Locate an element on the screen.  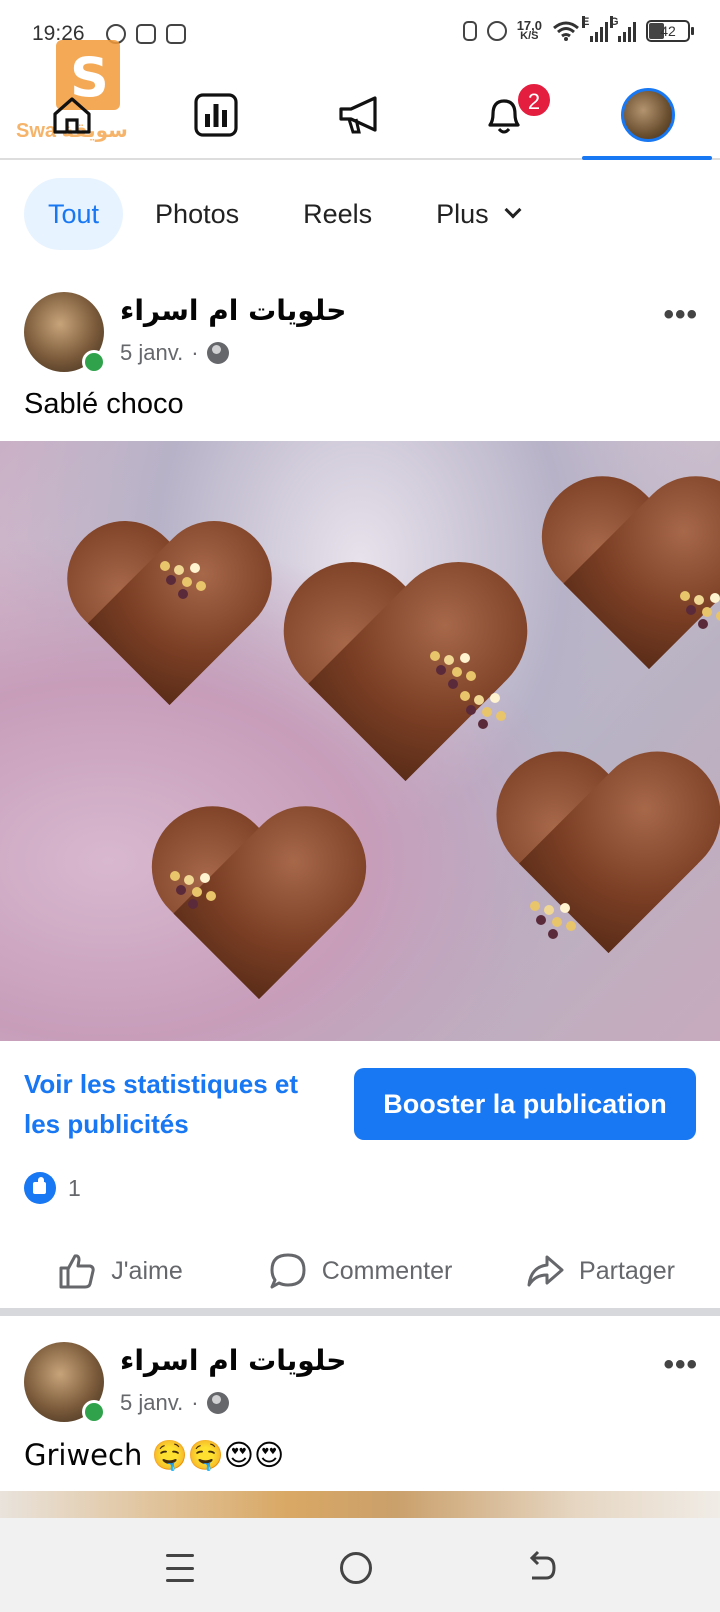
chevron-down-icon is located at coordinates (513, 210).